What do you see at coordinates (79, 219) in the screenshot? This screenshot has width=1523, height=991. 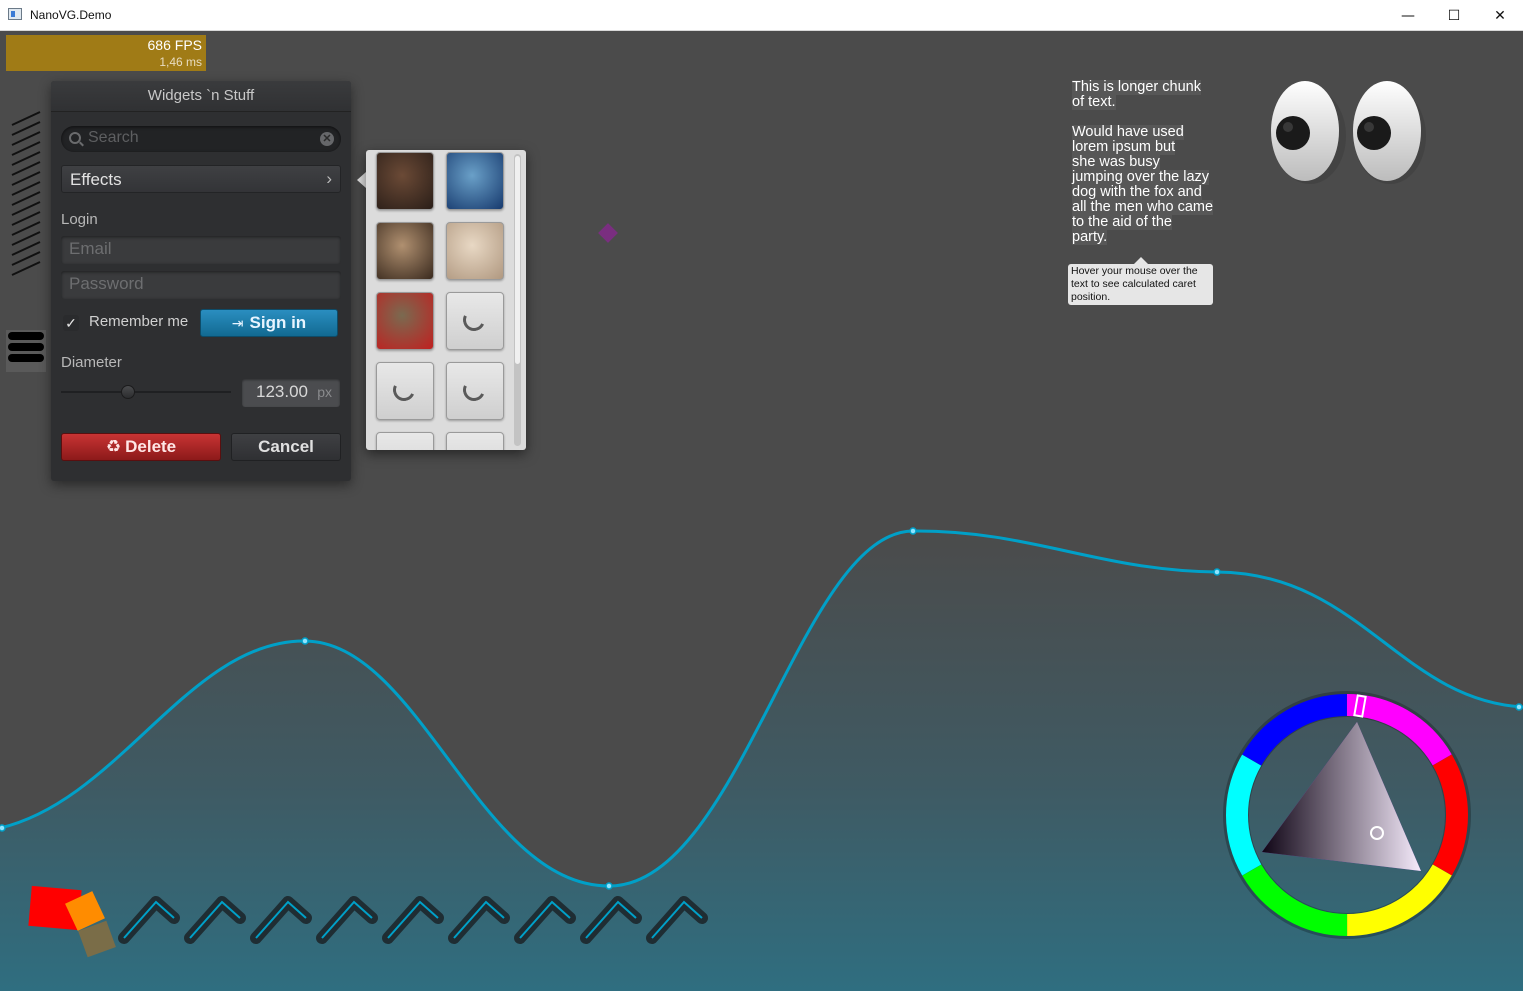 I see `login-label: Login` at bounding box center [79, 219].